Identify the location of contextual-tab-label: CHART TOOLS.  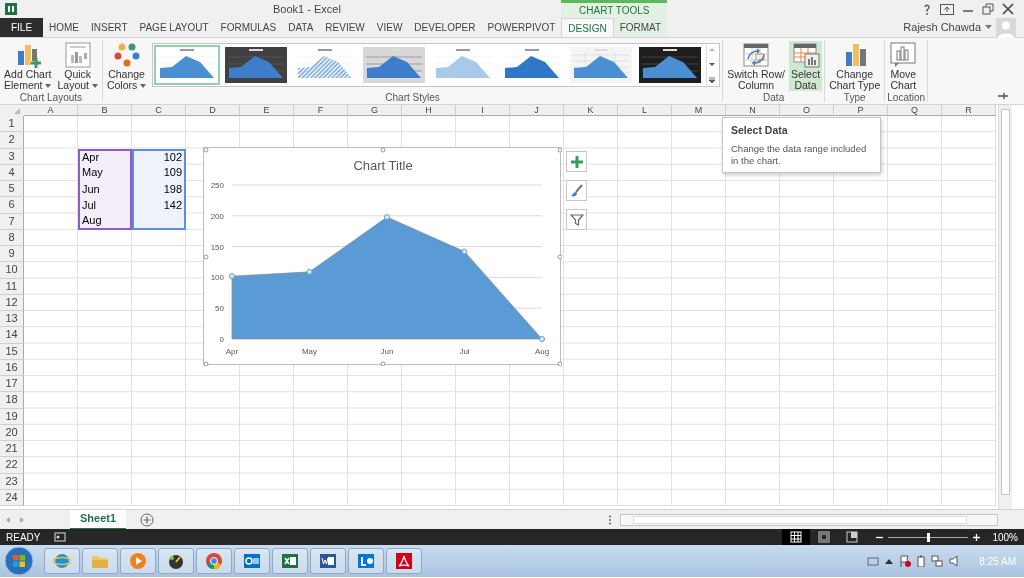
(614, 11).